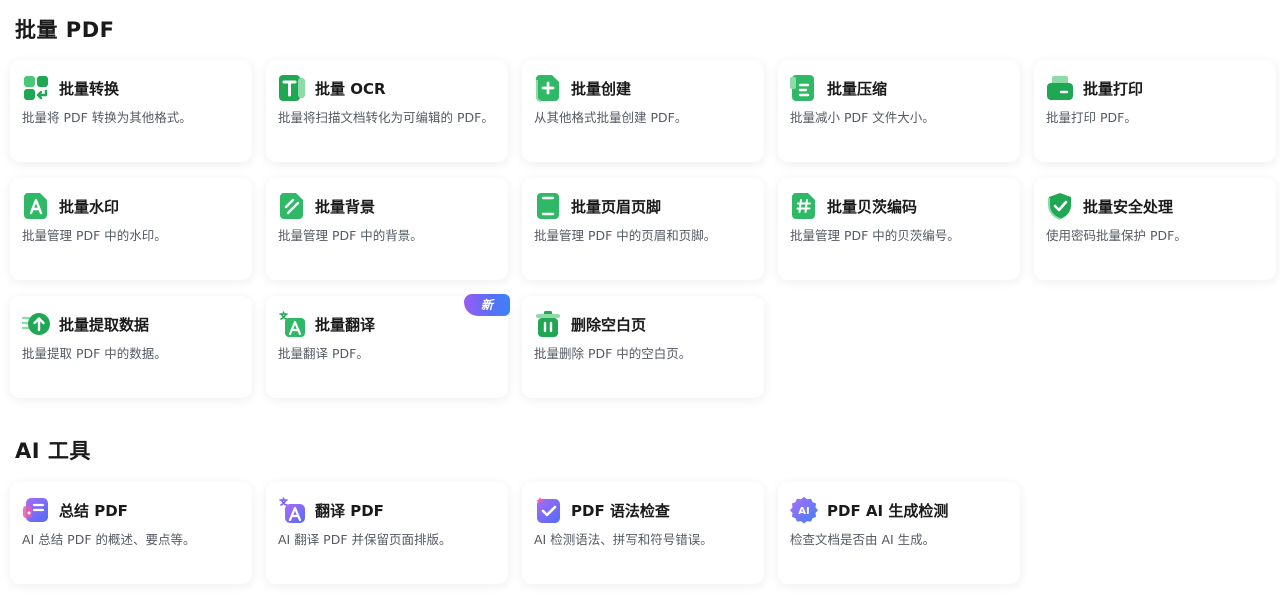 Image resolution: width=1280 pixels, height=596 pixels. Describe the element at coordinates (323, 353) in the screenshot. I see `card-description: 批量翻译 PDF。` at that location.